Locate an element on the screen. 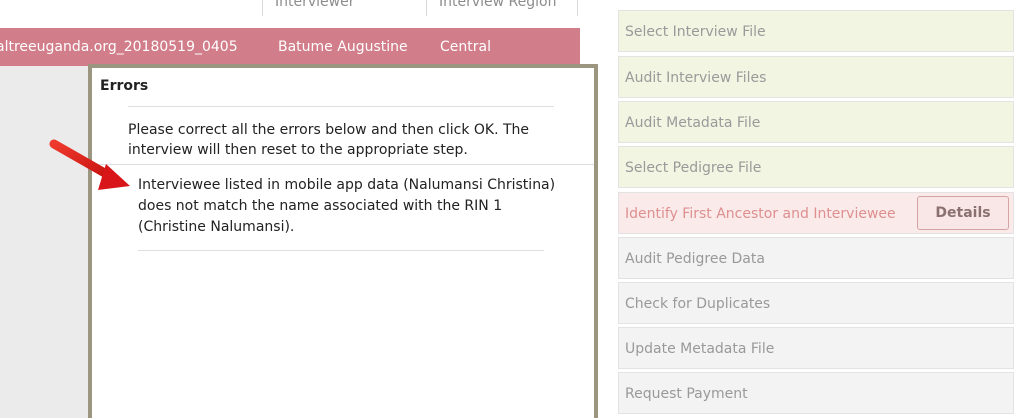 Image resolution: width=1016 pixels, height=418 pixels. cell-interviewer: Batume Augustine is located at coordinates (343, 47).